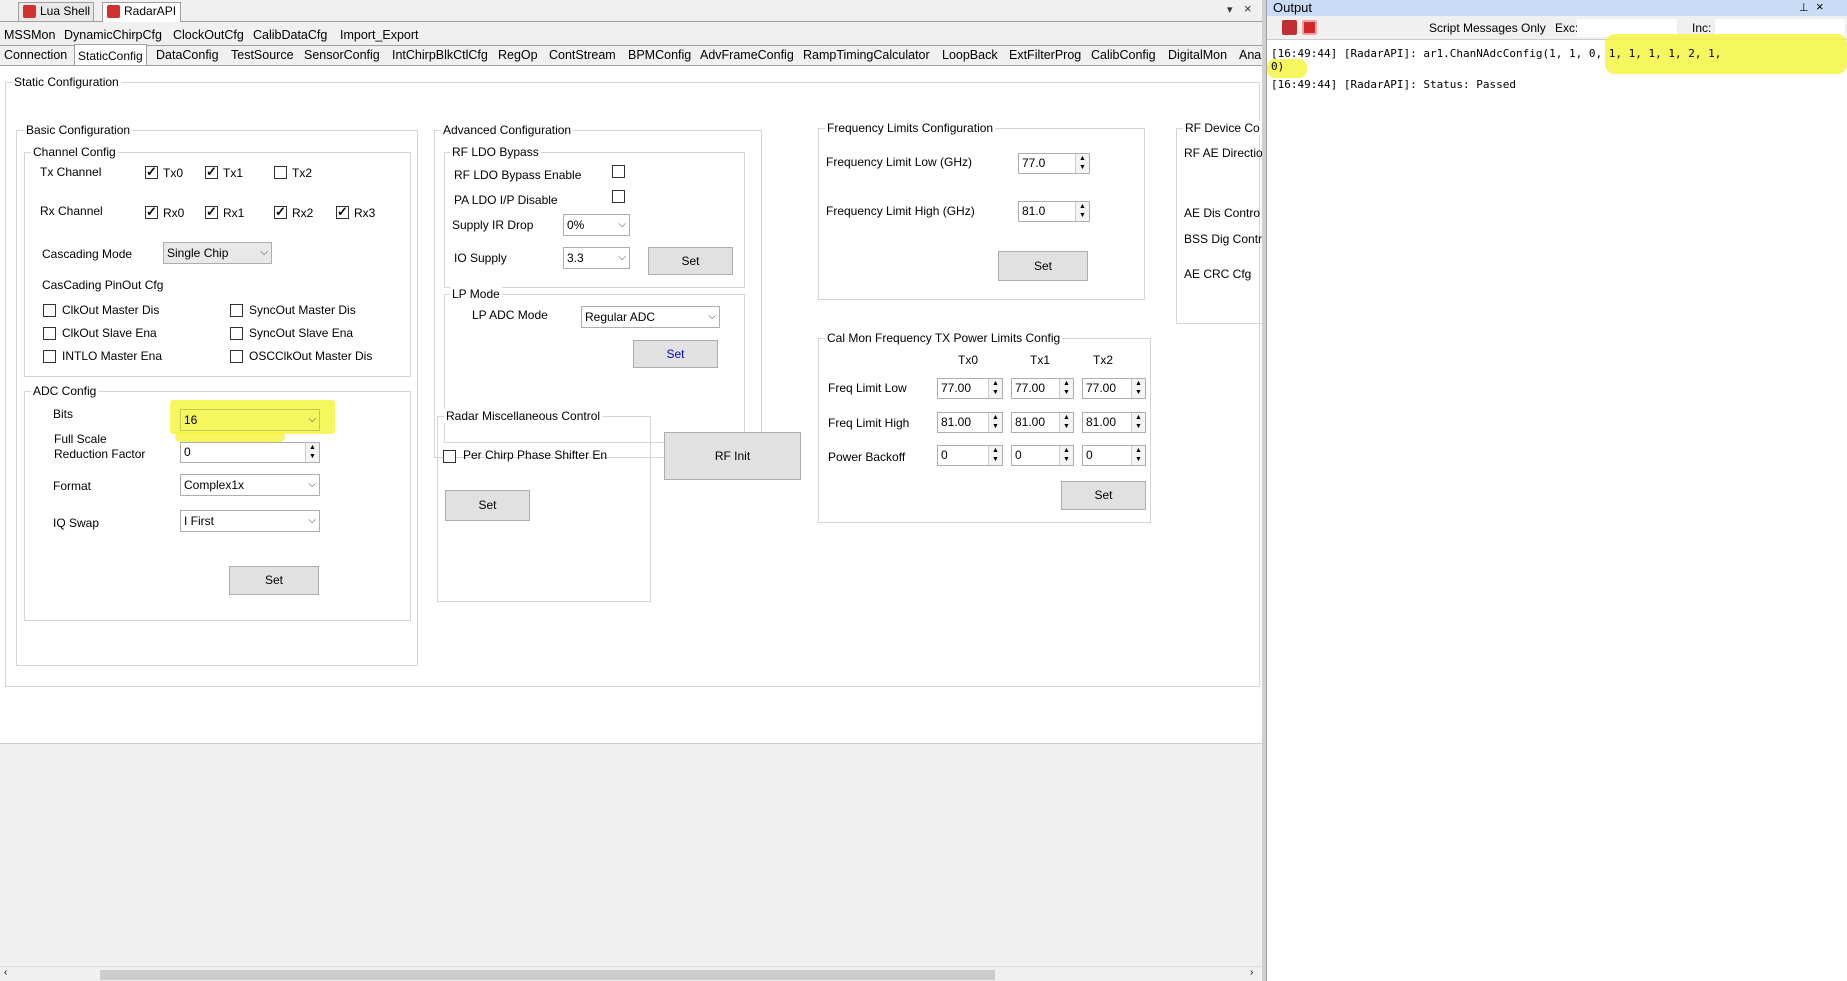  Describe the element at coordinates (618, 171) in the screenshot. I see `rf-ldo-bypass-enable-checkbox` at that location.